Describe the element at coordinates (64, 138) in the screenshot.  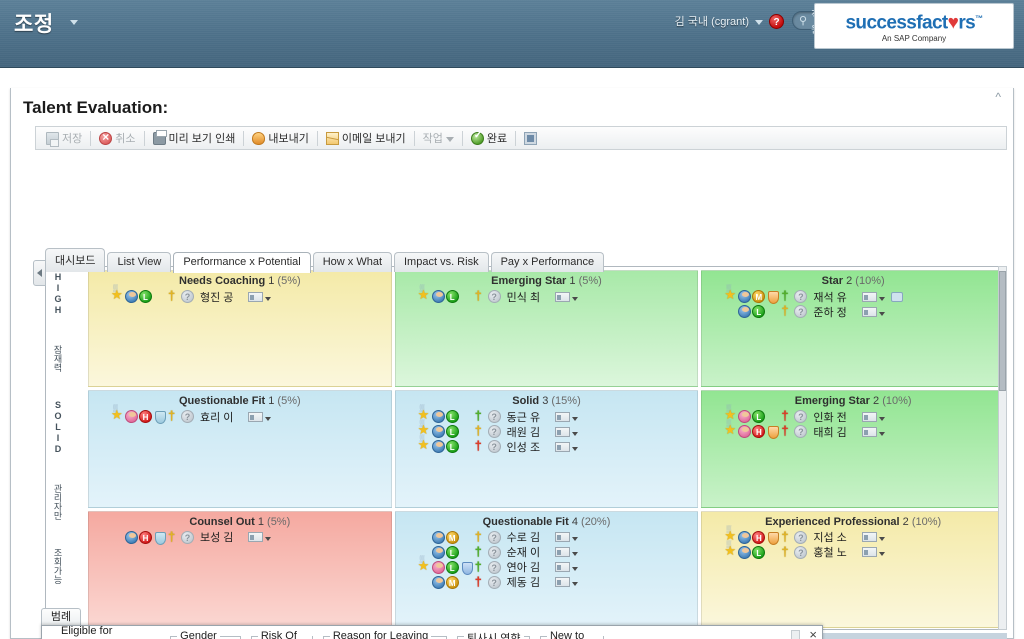
I see `save-button: 저장` at that location.